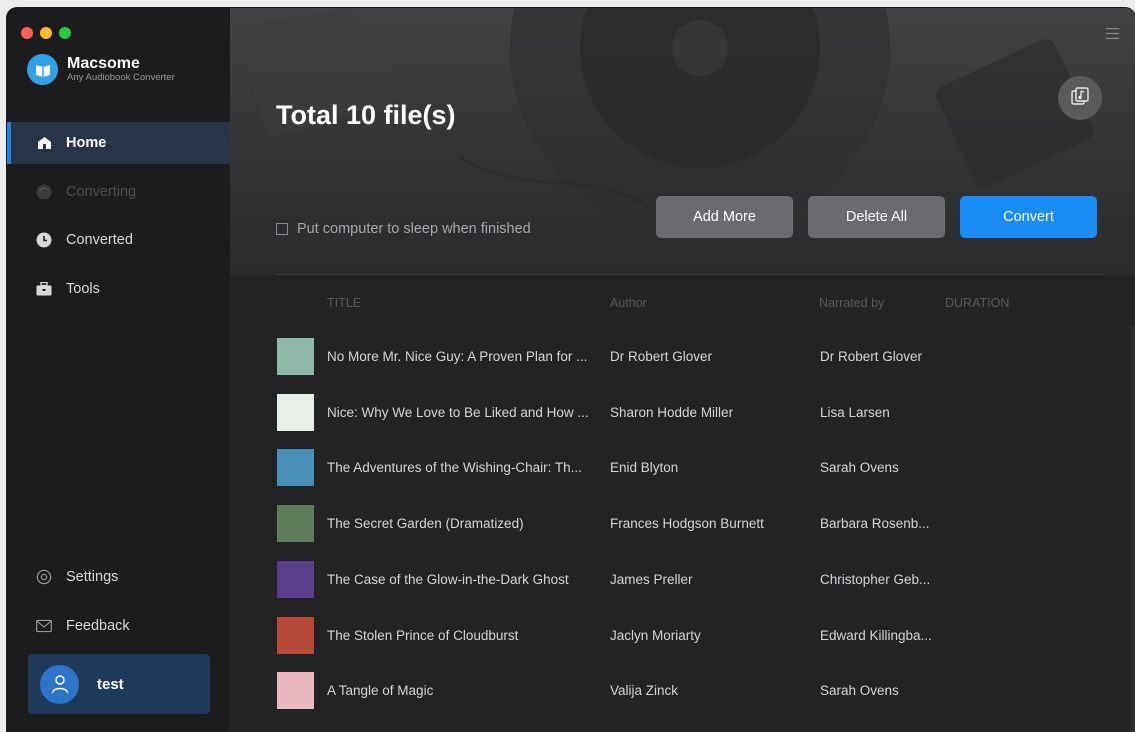  Describe the element at coordinates (724, 217) in the screenshot. I see `add-more-button: Add More` at that location.